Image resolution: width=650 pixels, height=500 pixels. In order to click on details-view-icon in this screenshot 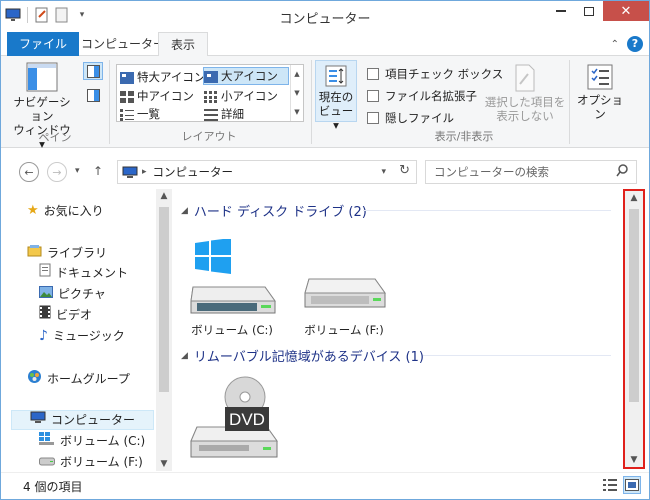, I will do `click(610, 485)`.